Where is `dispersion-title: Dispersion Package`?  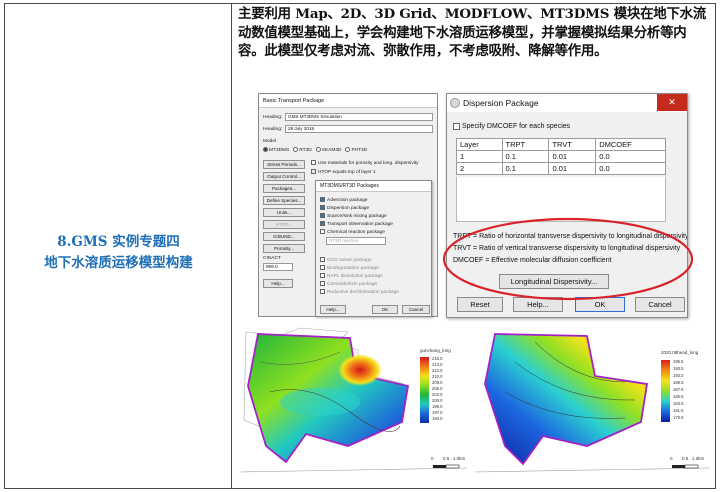 dispersion-title: Dispersion Package is located at coordinates (501, 103).